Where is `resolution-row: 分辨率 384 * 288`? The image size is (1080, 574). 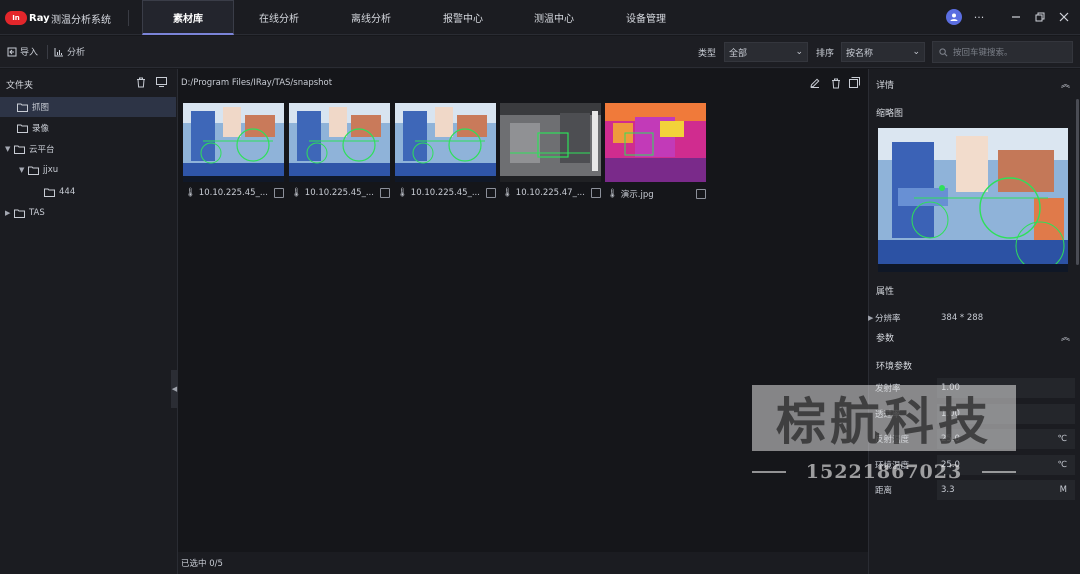
resolution-row: 分辨率 384 * 288 is located at coordinates (975, 318).